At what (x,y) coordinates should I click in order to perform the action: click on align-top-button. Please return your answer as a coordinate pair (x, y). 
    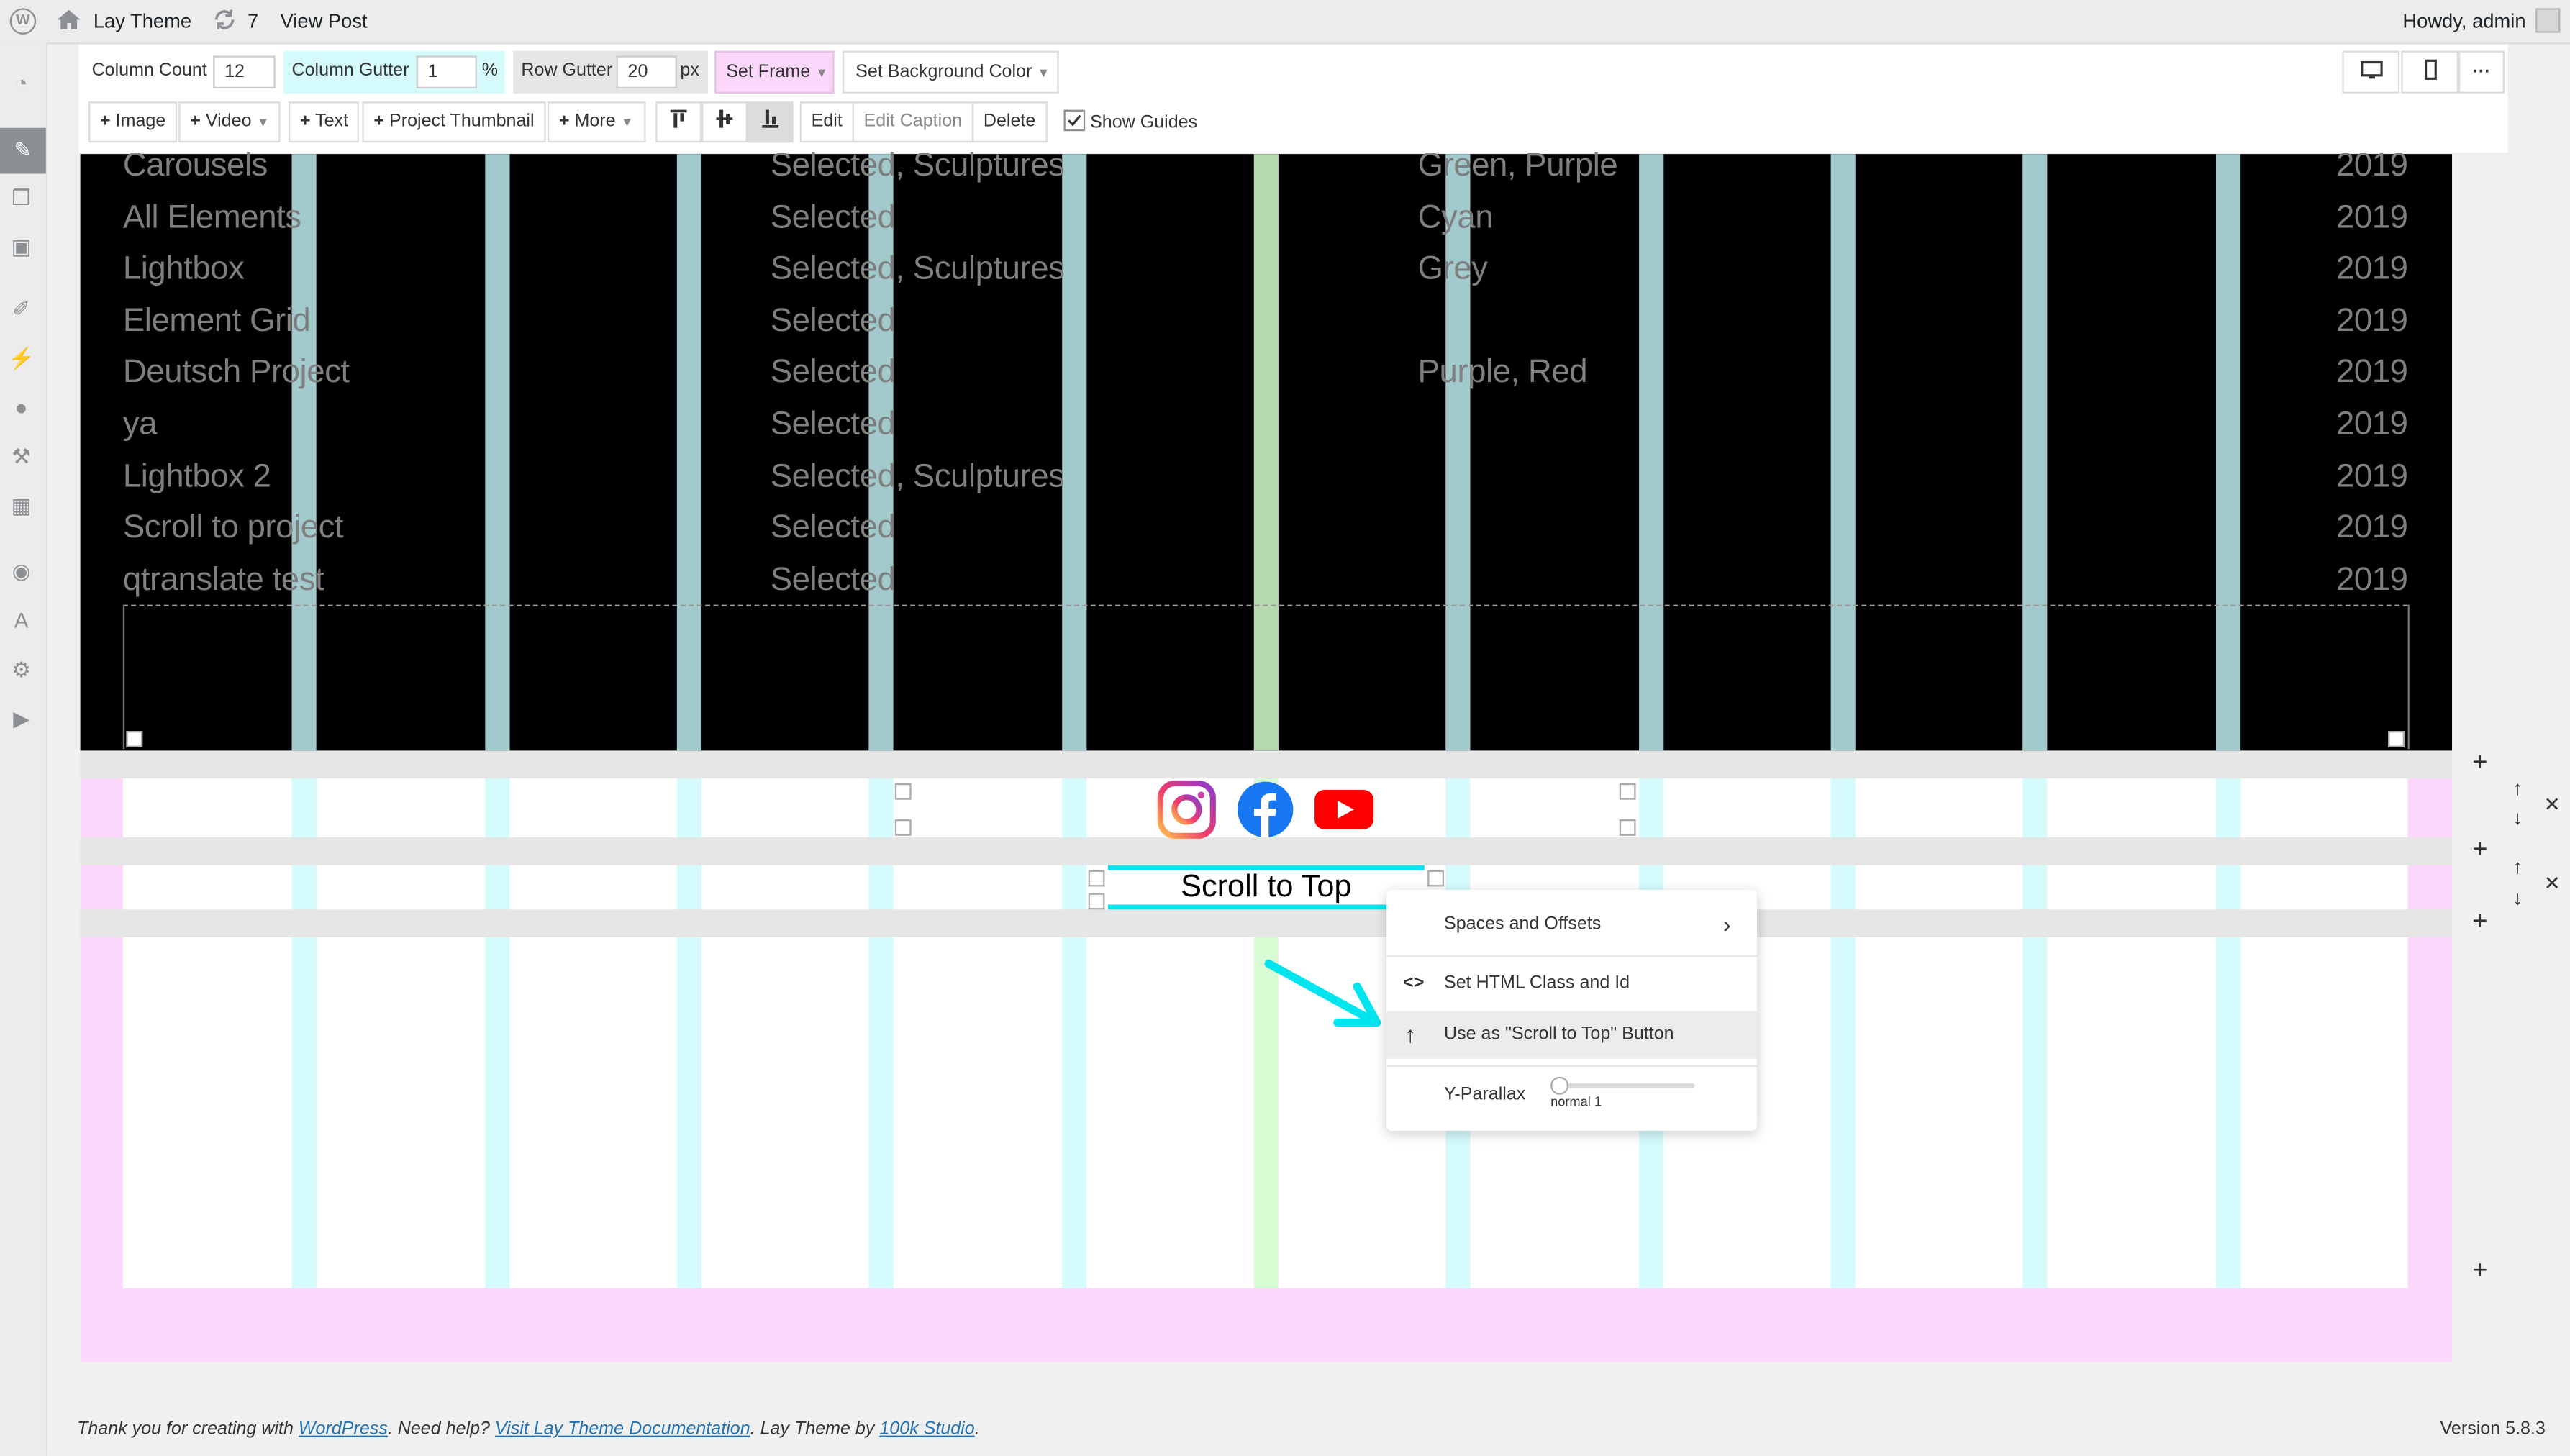
    Looking at the image, I should click on (678, 122).